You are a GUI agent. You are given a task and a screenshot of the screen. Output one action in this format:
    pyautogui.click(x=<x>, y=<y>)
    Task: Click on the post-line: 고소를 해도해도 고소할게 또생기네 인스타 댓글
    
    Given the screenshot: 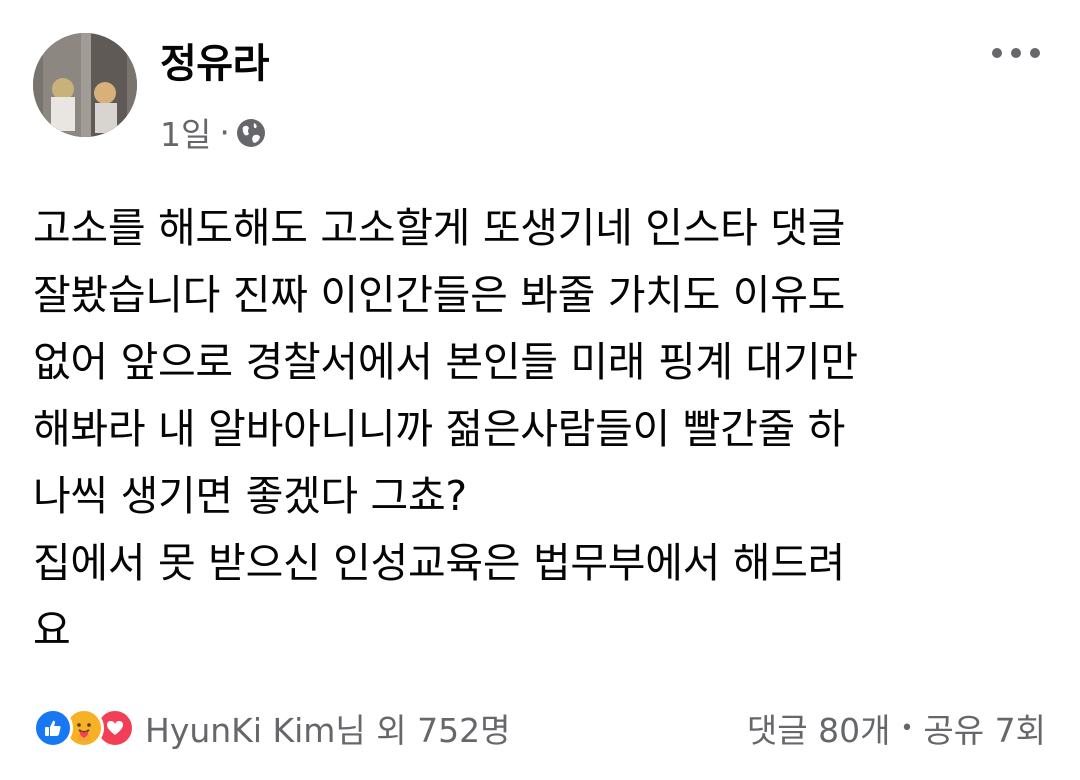 What is the action you would take?
    pyautogui.click(x=439, y=228)
    